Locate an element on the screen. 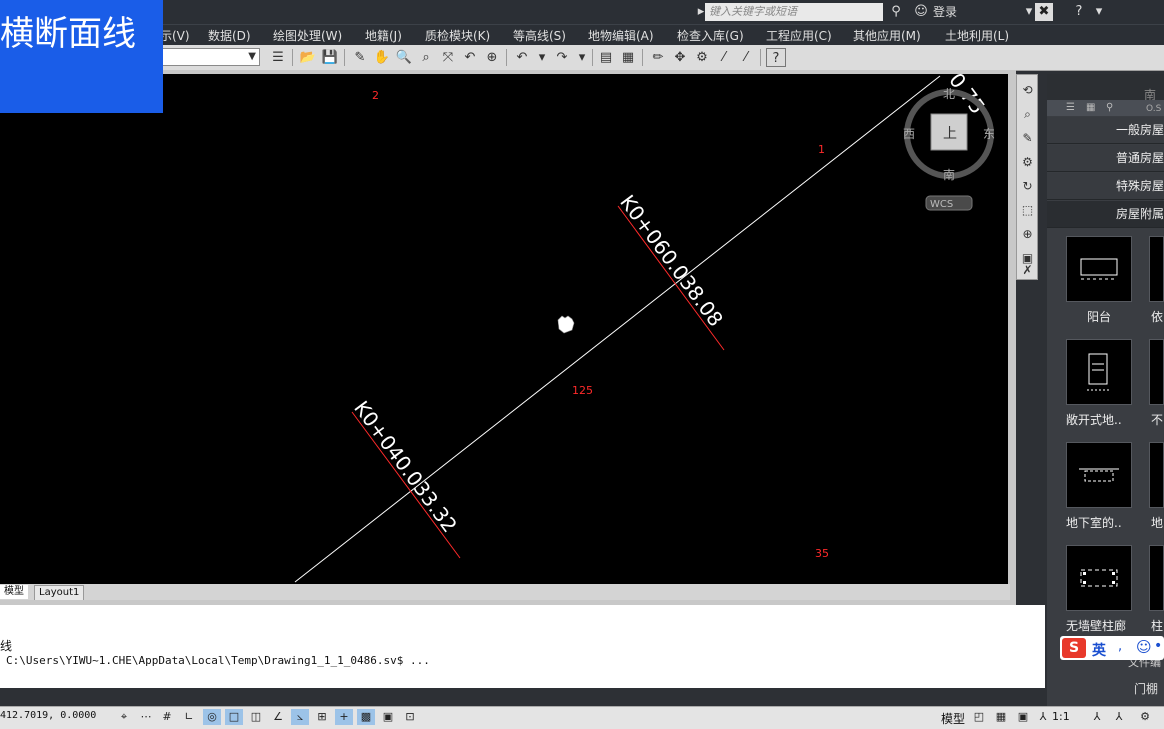  menu-cadastre: 地籍(J) is located at coordinates (383, 35).